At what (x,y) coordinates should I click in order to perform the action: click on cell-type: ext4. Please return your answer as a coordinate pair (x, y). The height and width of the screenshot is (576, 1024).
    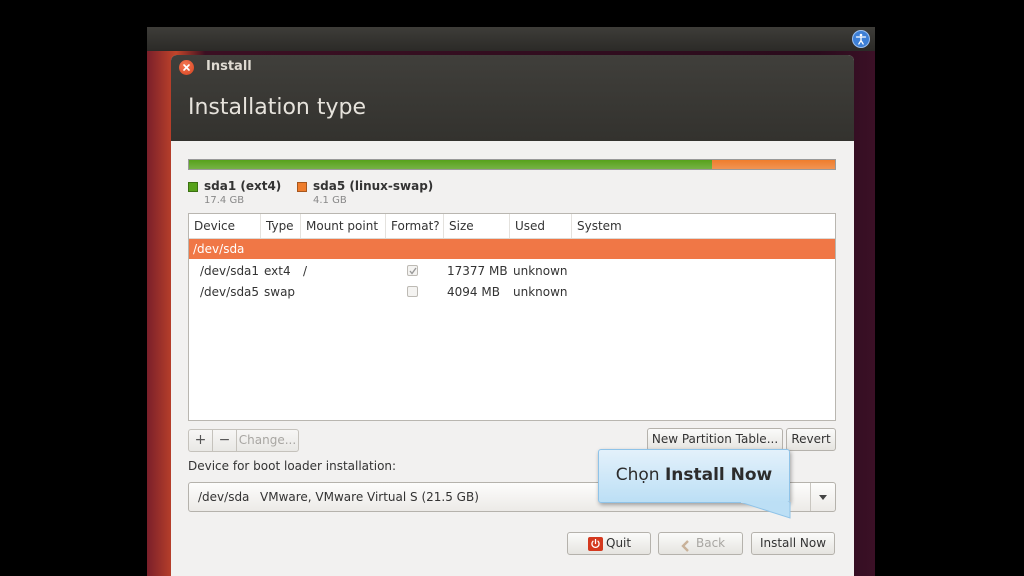
    Looking at the image, I should click on (277, 271).